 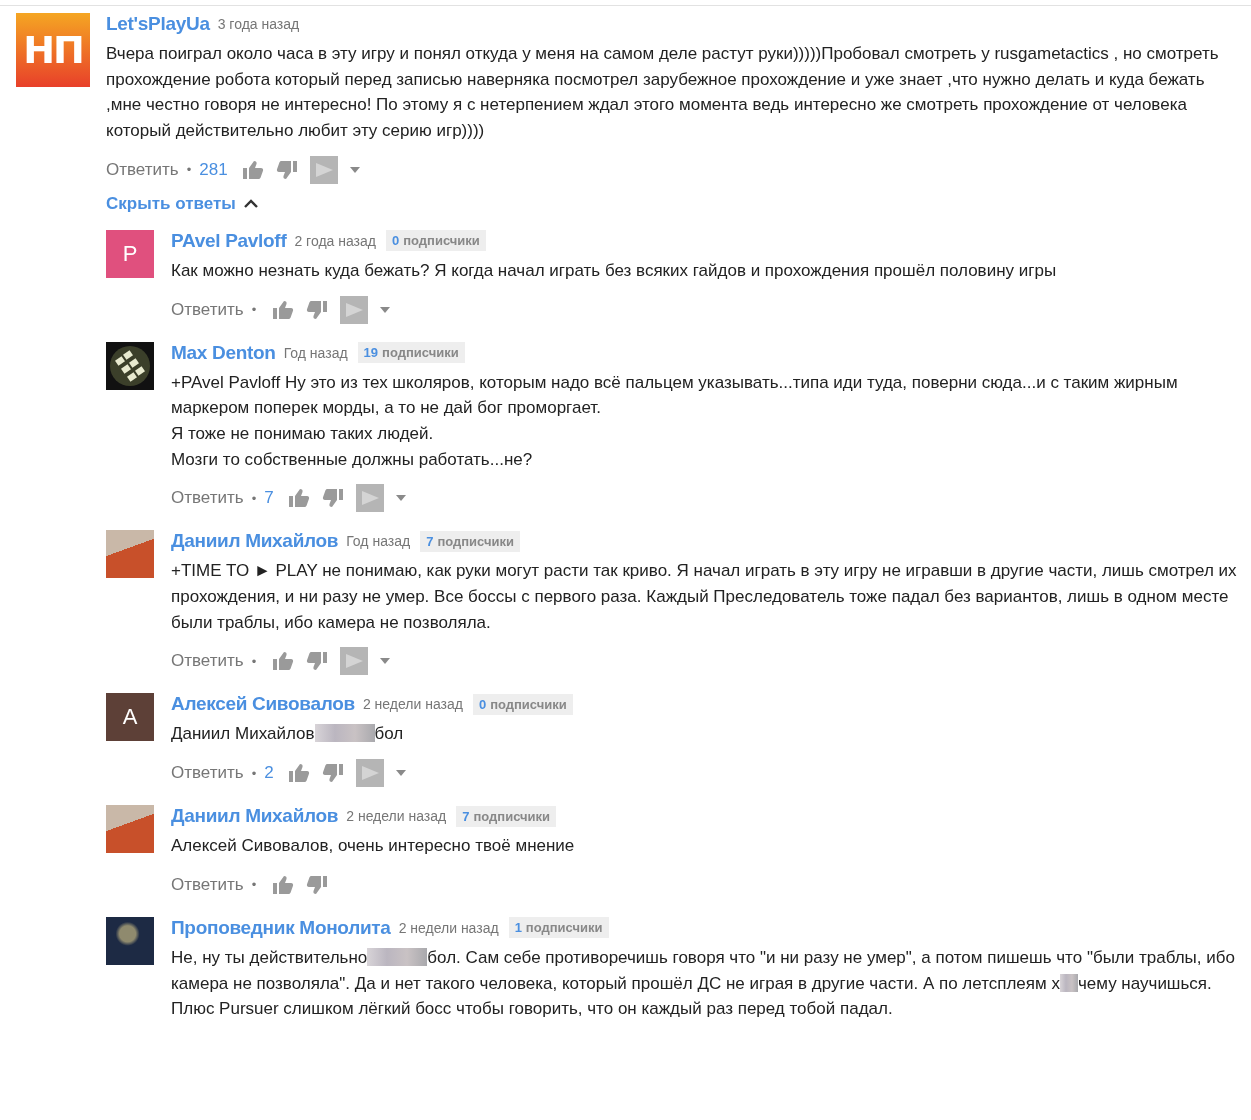 What do you see at coordinates (703, 983) in the screenshot?
I see `comment-text: Не, ну ты действительно бол. Сам себе противоречишь говоря что "и ни разу не умер", а потом пишешь что "были траблы, ибо камера не позволяла". Да и нет такого человека, который прошёл ДС не играя в другие части. А по летсплеям х чему научишься. Плюс Pursuer слишком лёгкий босс чтобы говорить, что он каждый раз перед тобой падал.` at bounding box center [703, 983].